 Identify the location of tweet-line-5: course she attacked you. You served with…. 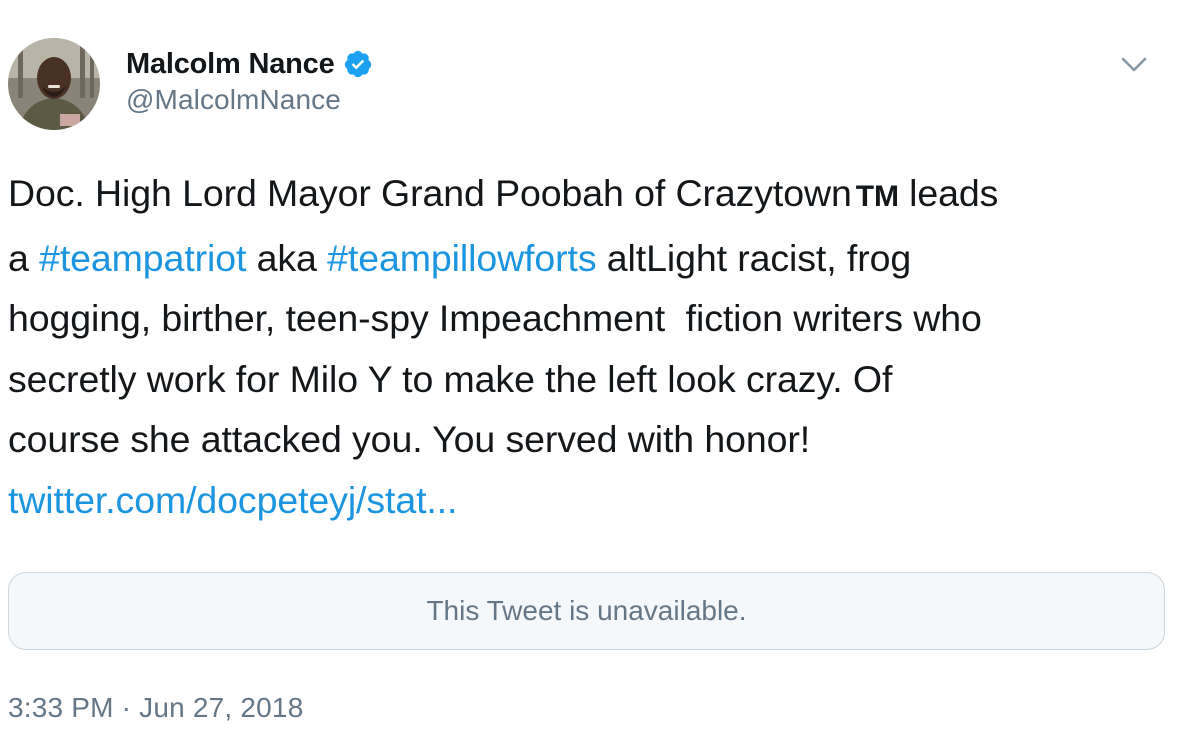
(409, 439).